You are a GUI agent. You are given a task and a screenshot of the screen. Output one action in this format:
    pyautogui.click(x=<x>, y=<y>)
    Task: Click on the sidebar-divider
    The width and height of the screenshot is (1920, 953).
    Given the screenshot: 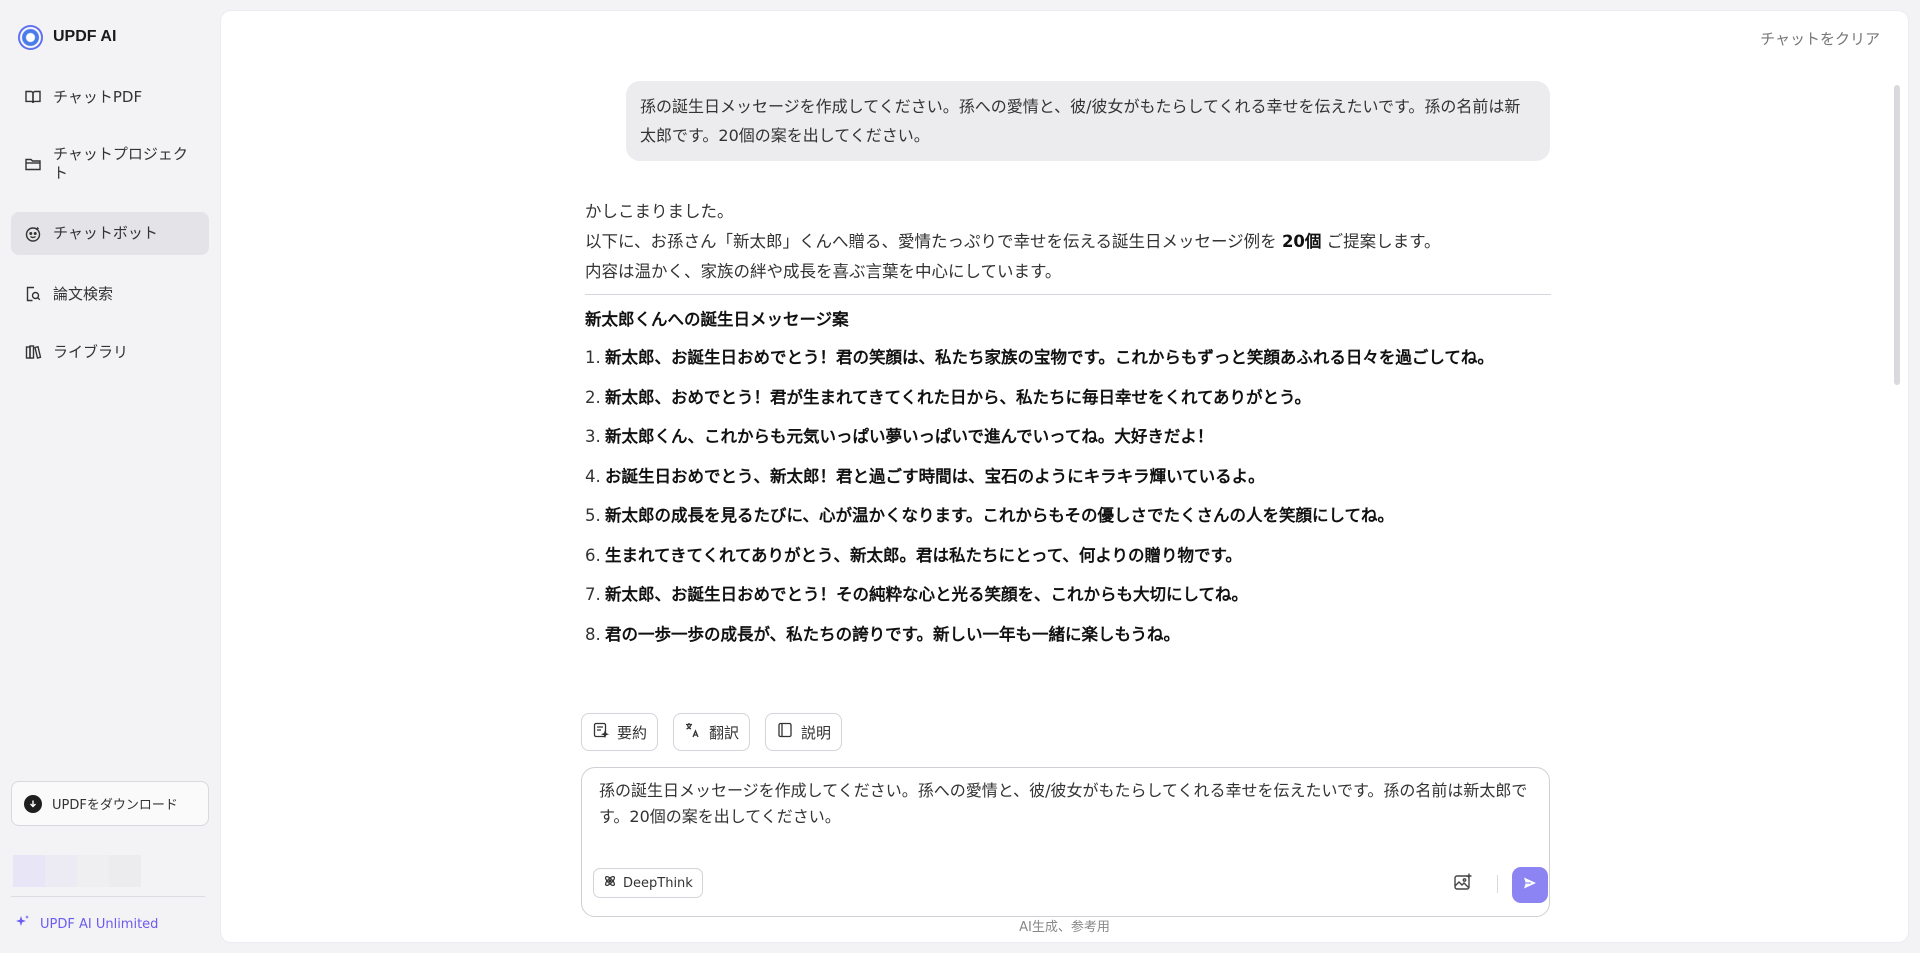 What is the action you would take?
    pyautogui.click(x=108, y=896)
    